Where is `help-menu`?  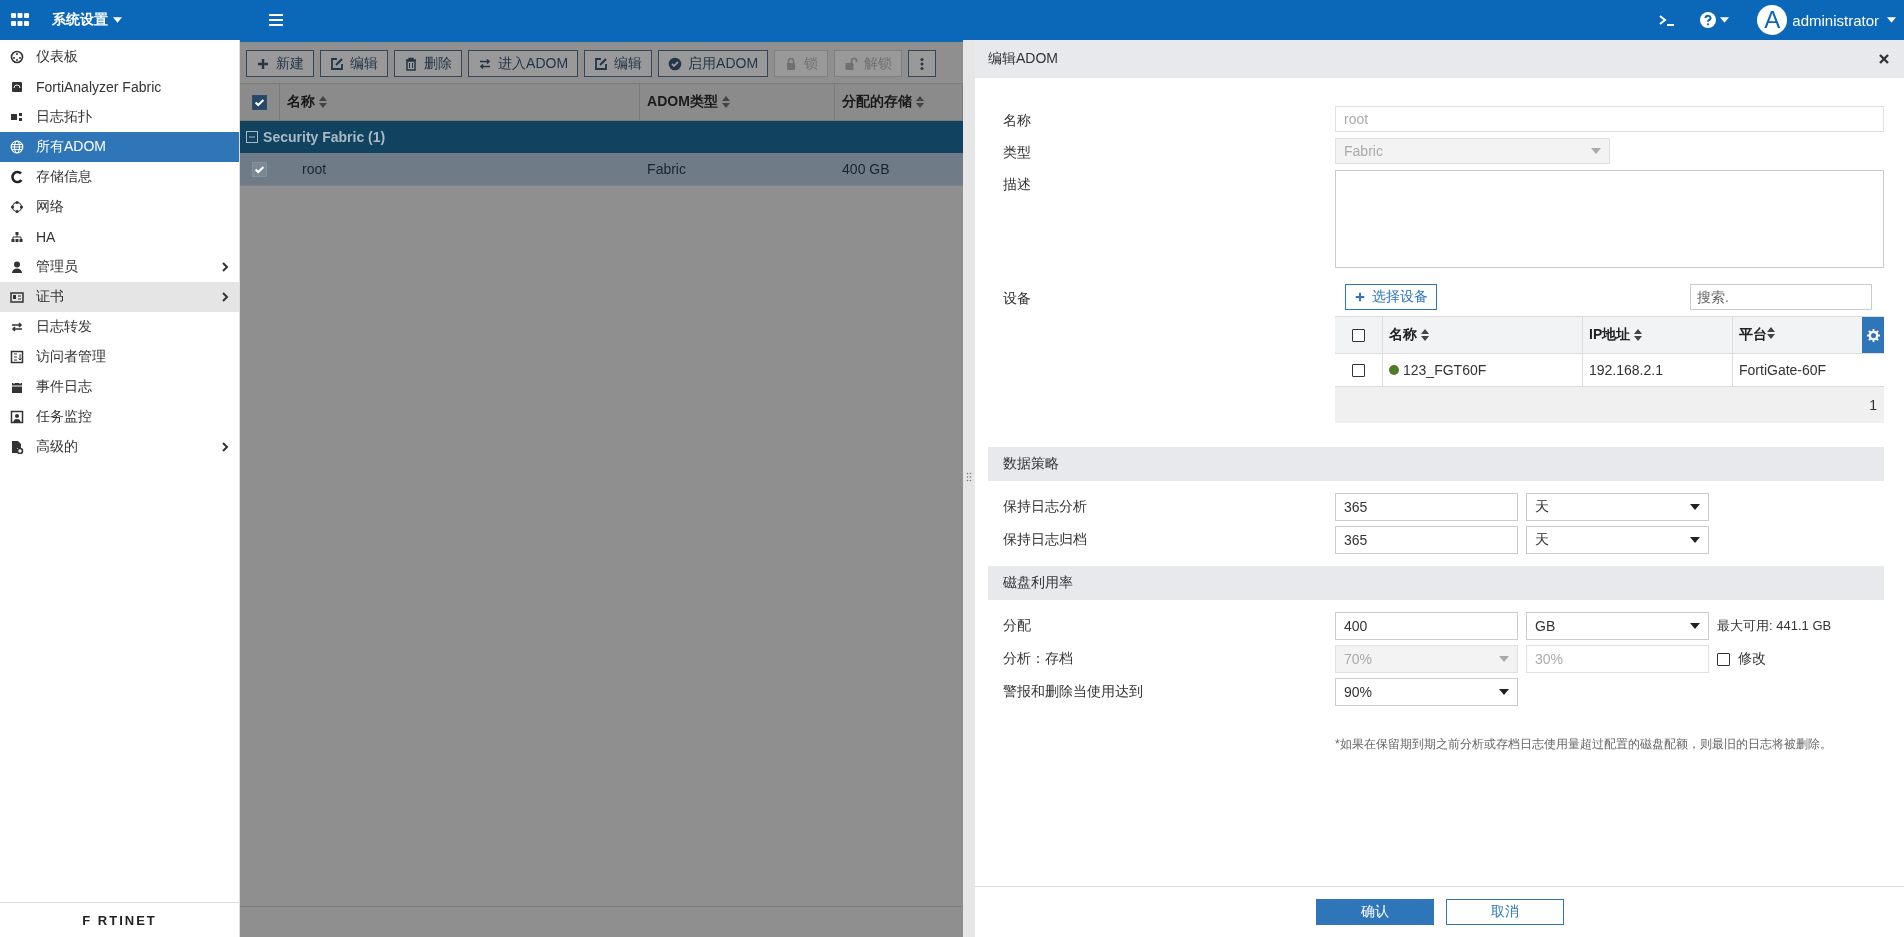 help-menu is located at coordinates (1715, 20).